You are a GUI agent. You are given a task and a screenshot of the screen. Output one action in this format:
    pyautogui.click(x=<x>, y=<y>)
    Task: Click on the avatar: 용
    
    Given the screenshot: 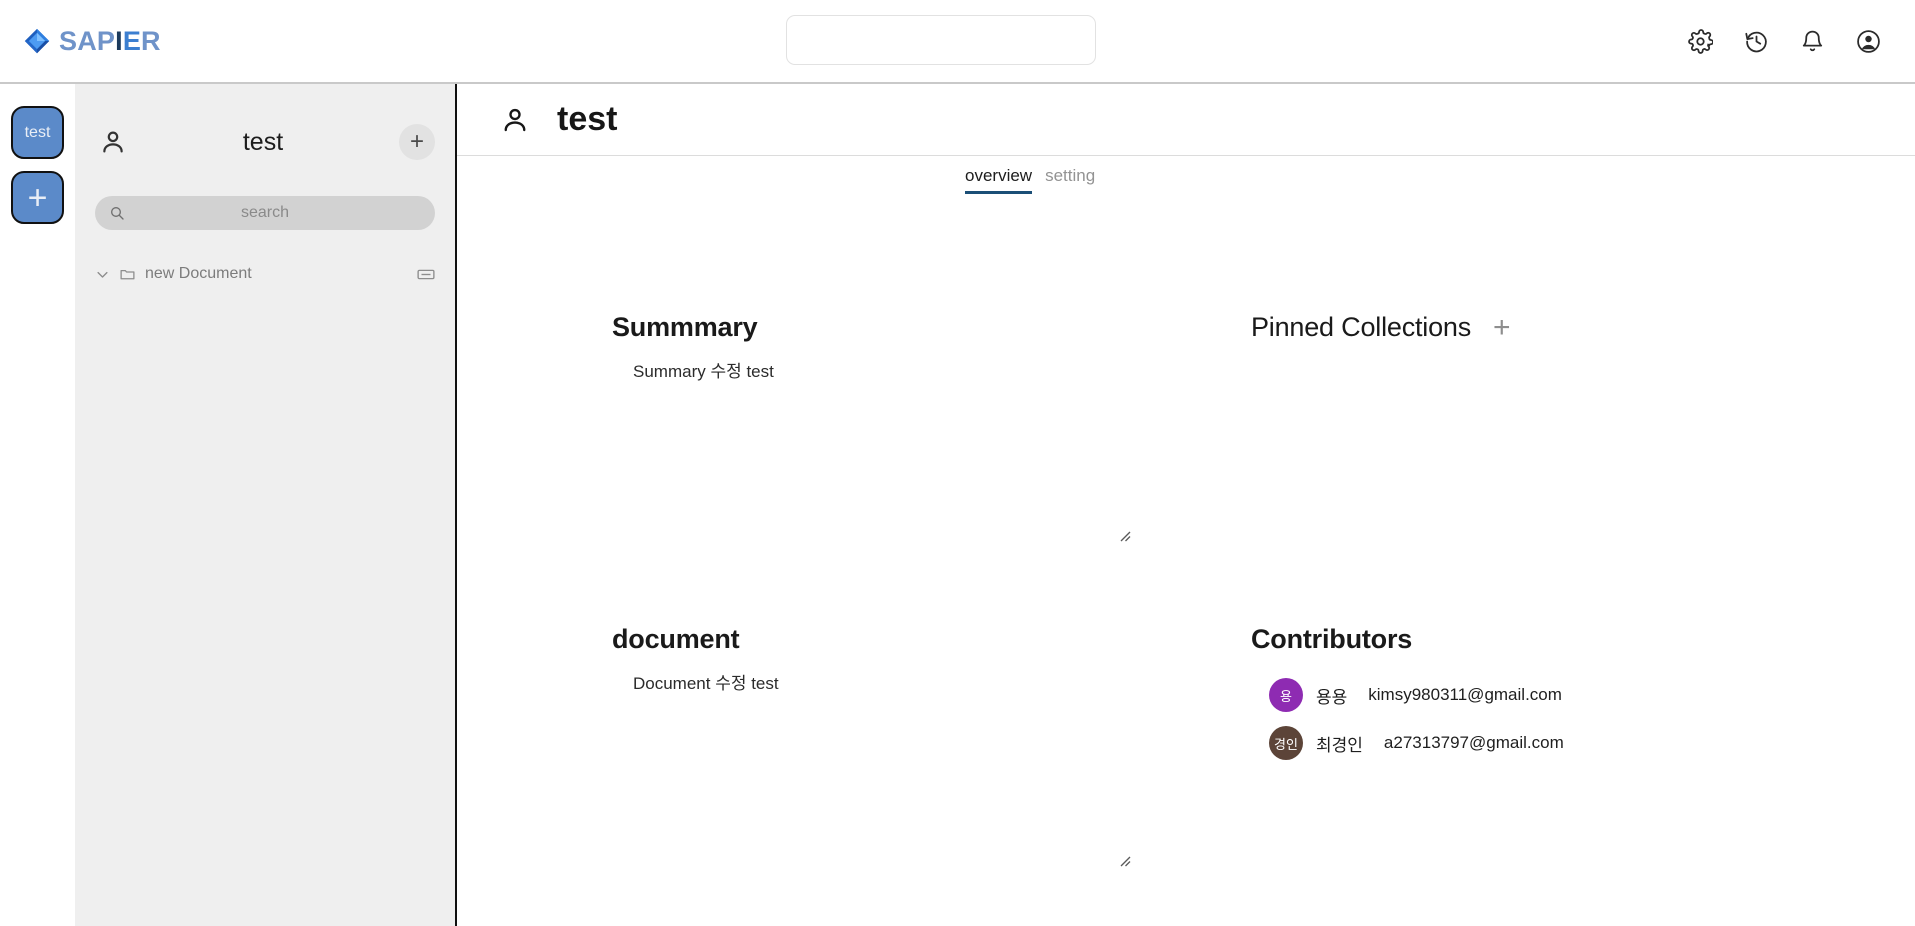 What is the action you would take?
    pyautogui.click(x=1286, y=695)
    